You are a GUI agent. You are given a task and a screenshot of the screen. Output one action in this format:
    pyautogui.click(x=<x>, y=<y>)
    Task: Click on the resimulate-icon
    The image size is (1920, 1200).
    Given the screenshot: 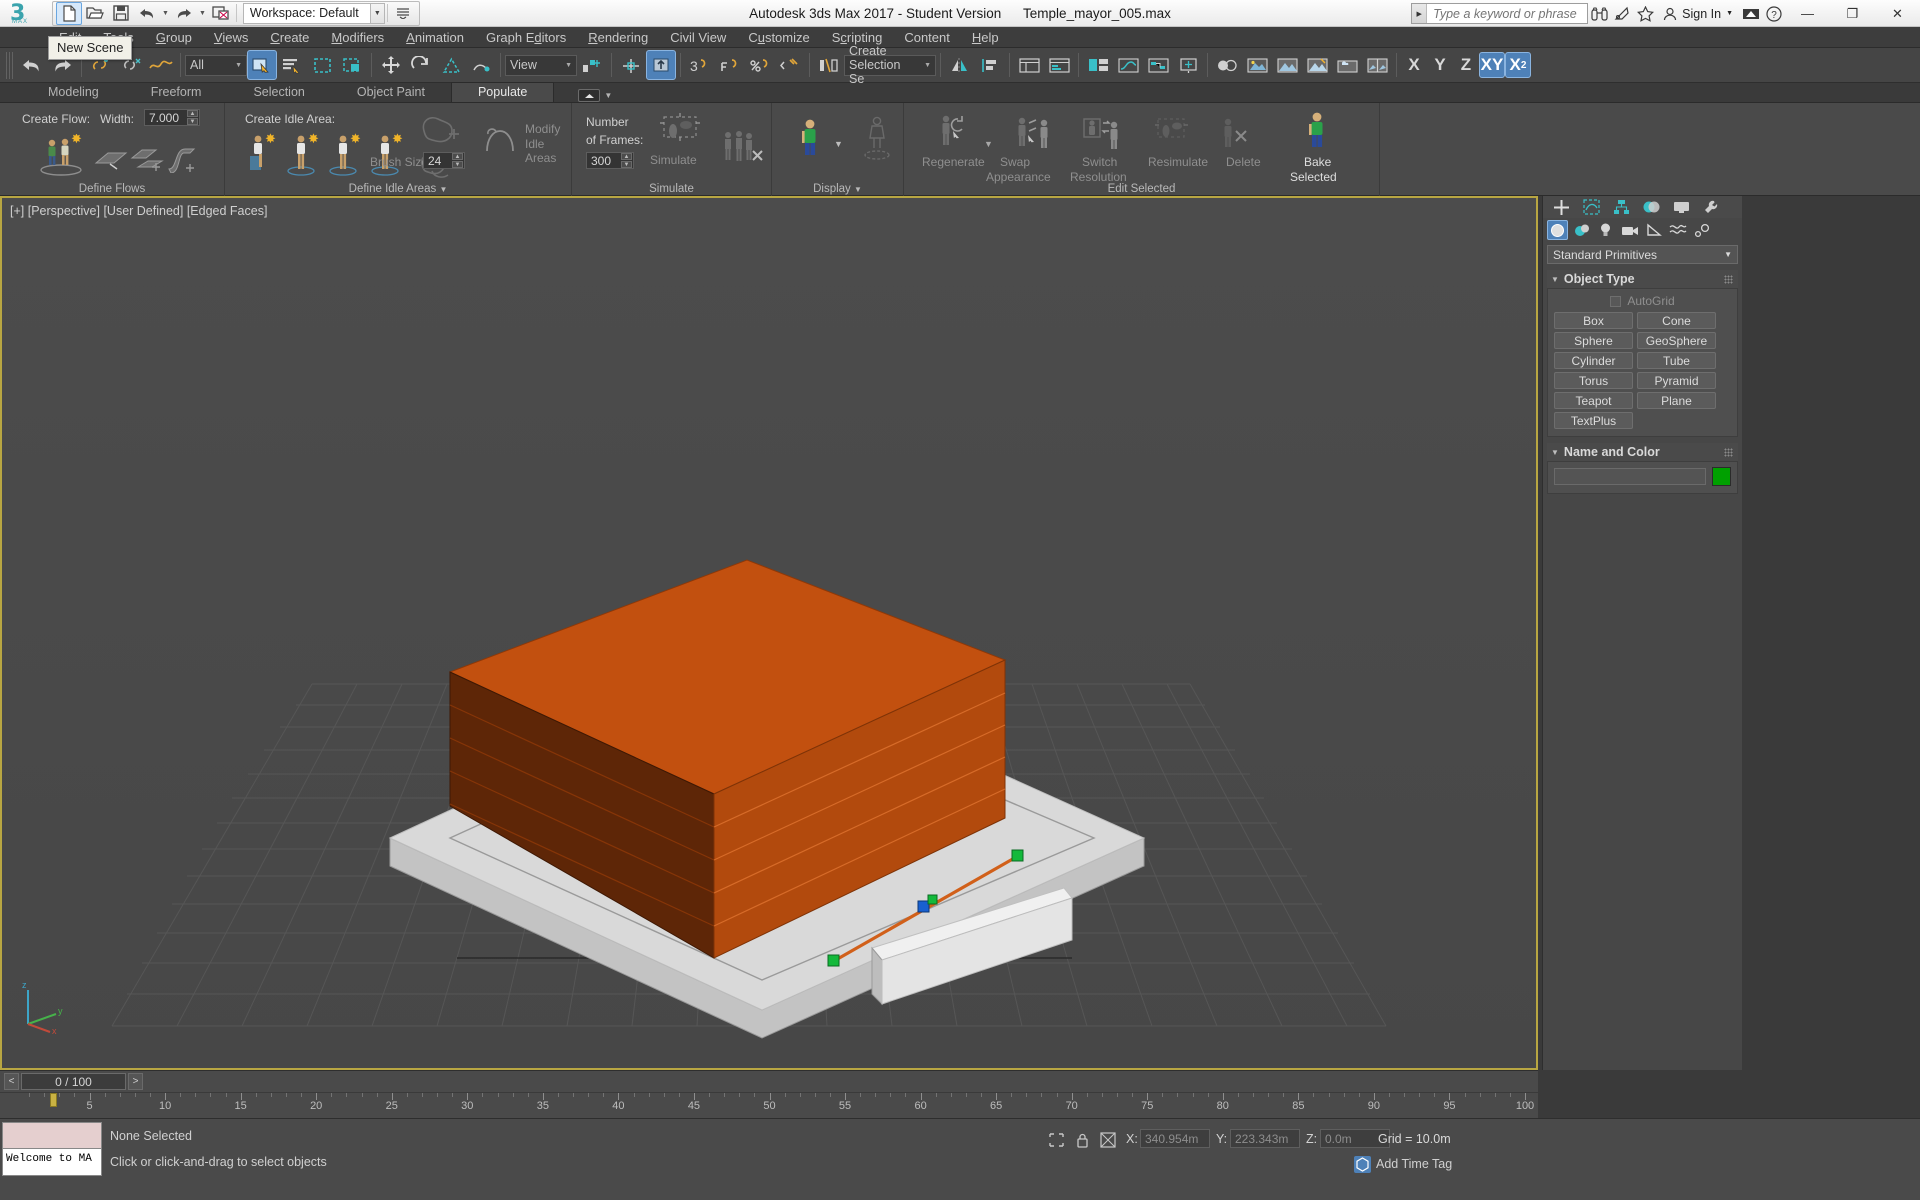 What is the action you would take?
    pyautogui.click(x=1174, y=136)
    